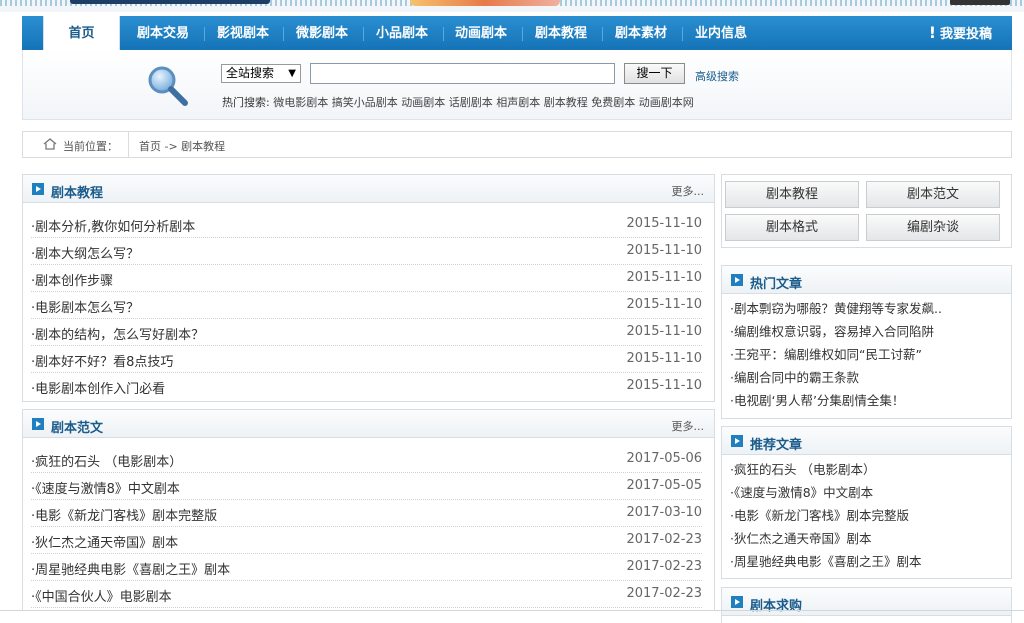  Describe the element at coordinates (366, 486) in the screenshot. I see `list-item: ·《速度与激情8》中文剧本 2017-05-05` at that location.